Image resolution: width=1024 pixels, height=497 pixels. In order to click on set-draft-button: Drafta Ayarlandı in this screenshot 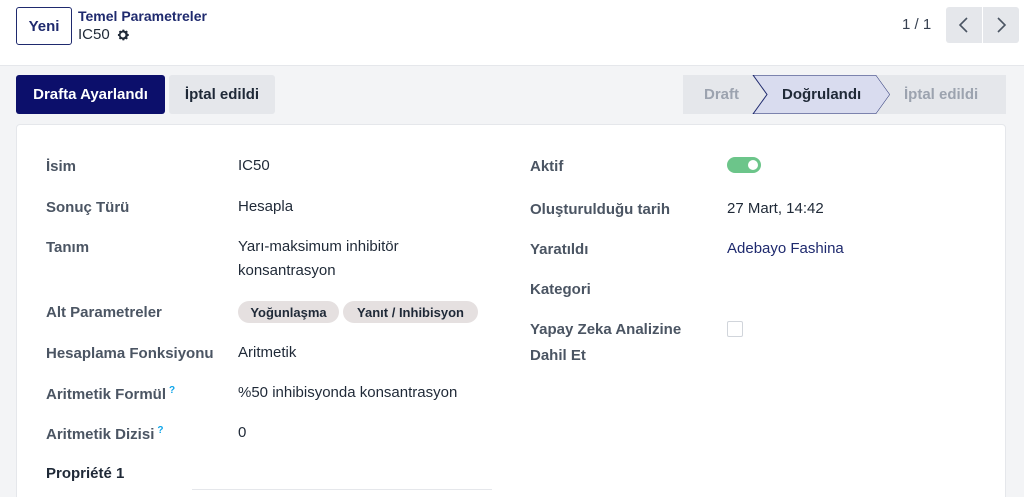, I will do `click(90, 94)`.